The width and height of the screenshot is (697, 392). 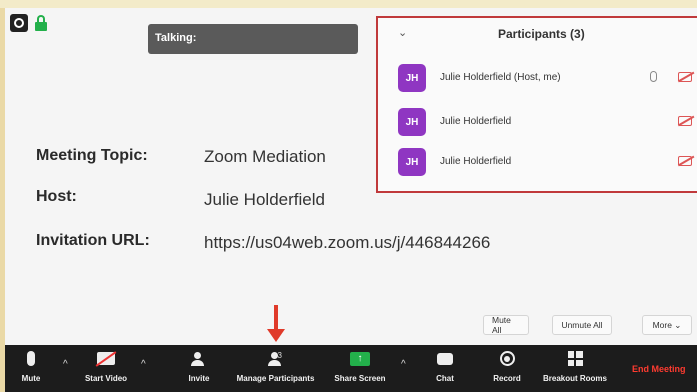 What do you see at coordinates (276, 324) in the screenshot?
I see `red-pointer-arrow` at bounding box center [276, 324].